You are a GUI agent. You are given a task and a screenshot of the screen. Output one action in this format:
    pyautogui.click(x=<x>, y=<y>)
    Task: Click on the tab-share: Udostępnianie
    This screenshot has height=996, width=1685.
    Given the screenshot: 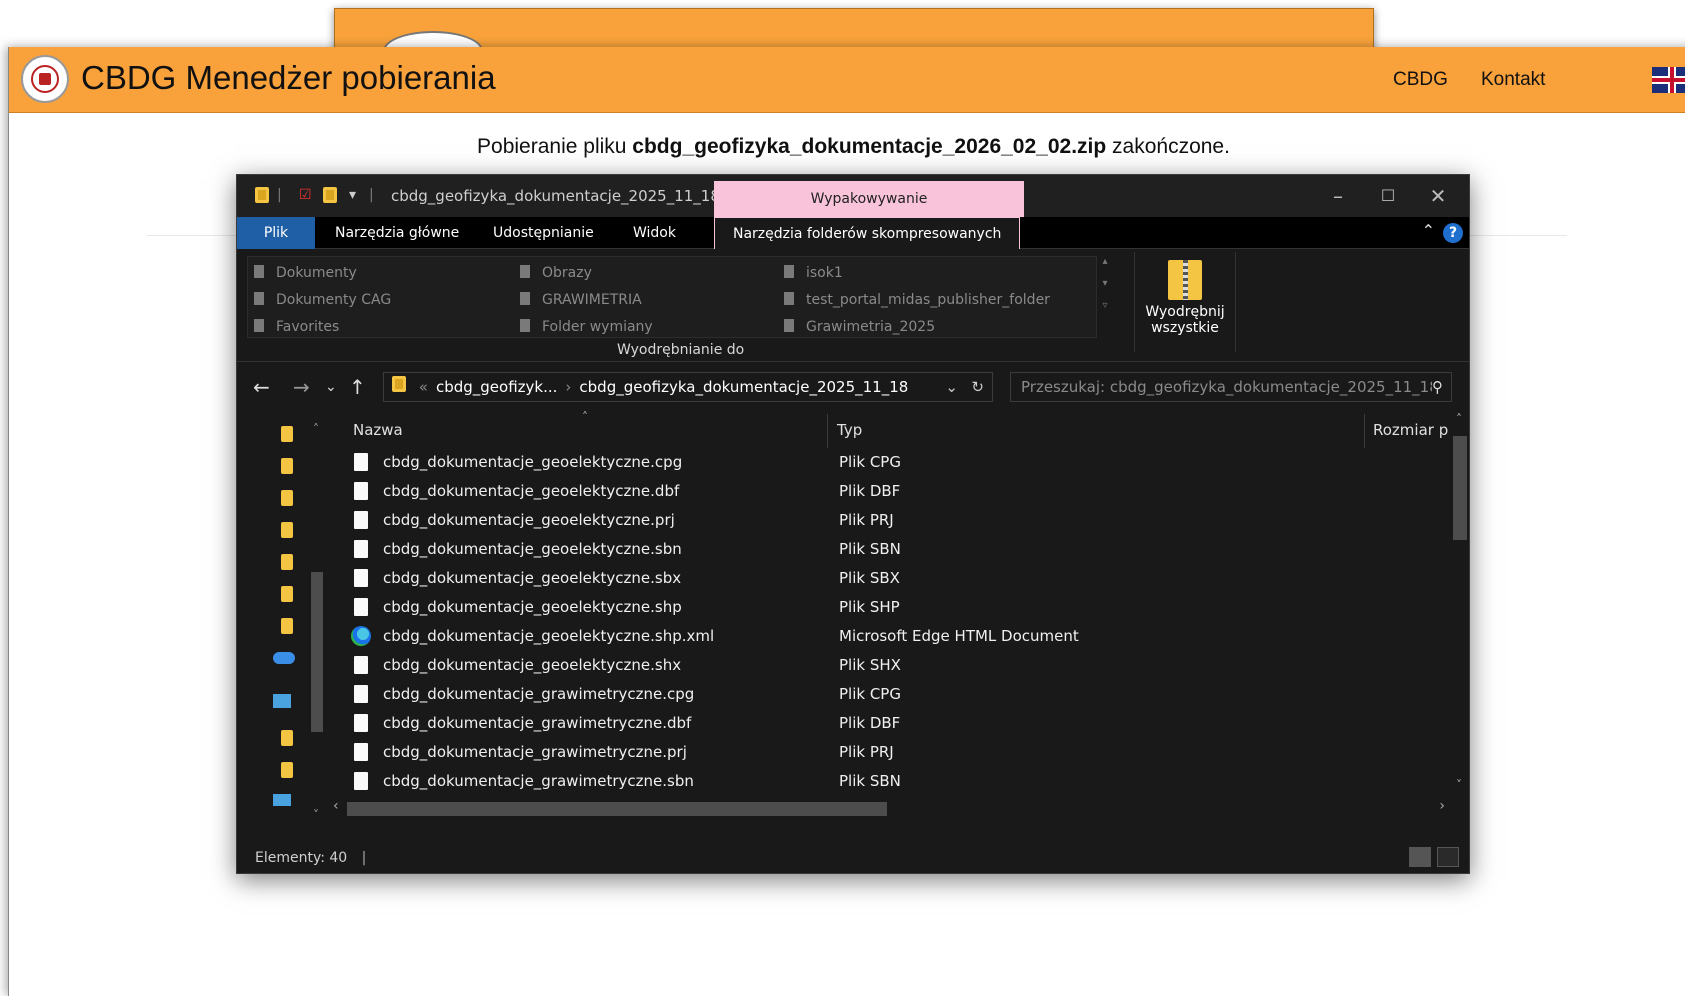 What is the action you would take?
    pyautogui.click(x=543, y=233)
    